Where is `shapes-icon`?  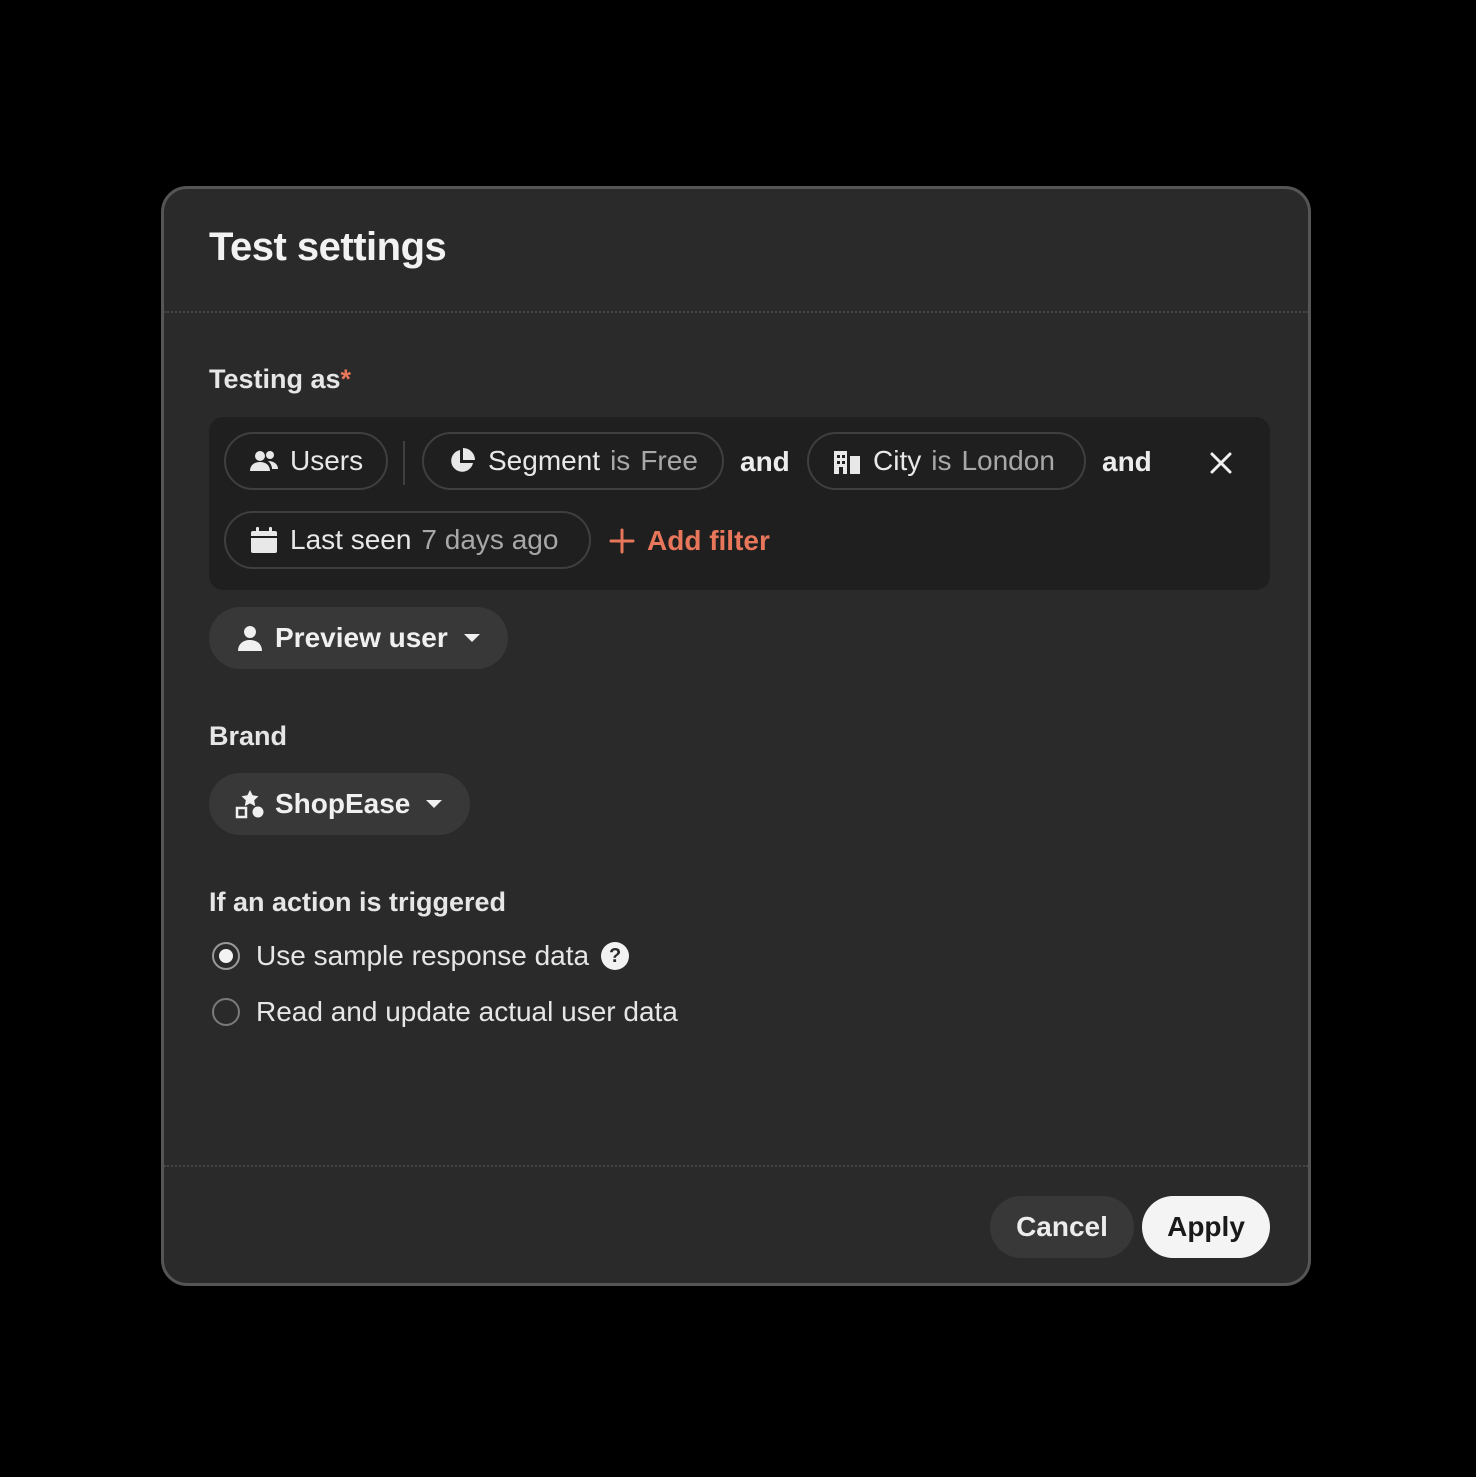 shapes-icon is located at coordinates (250, 804).